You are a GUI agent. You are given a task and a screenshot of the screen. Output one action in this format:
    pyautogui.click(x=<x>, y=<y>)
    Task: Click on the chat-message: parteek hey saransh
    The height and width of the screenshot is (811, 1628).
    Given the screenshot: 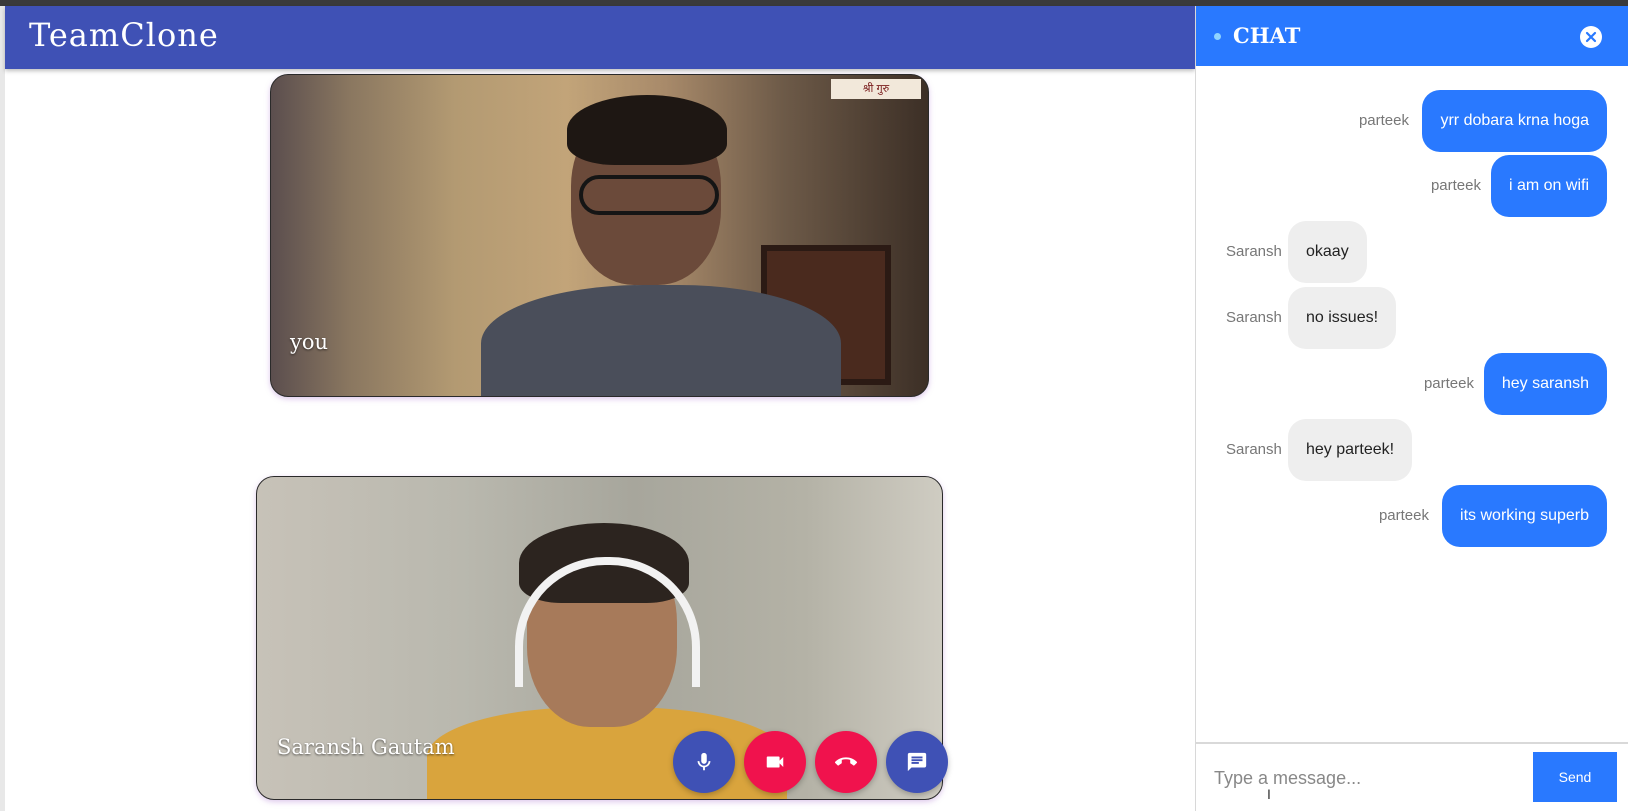 What is the action you would take?
    pyautogui.click(x=1412, y=384)
    